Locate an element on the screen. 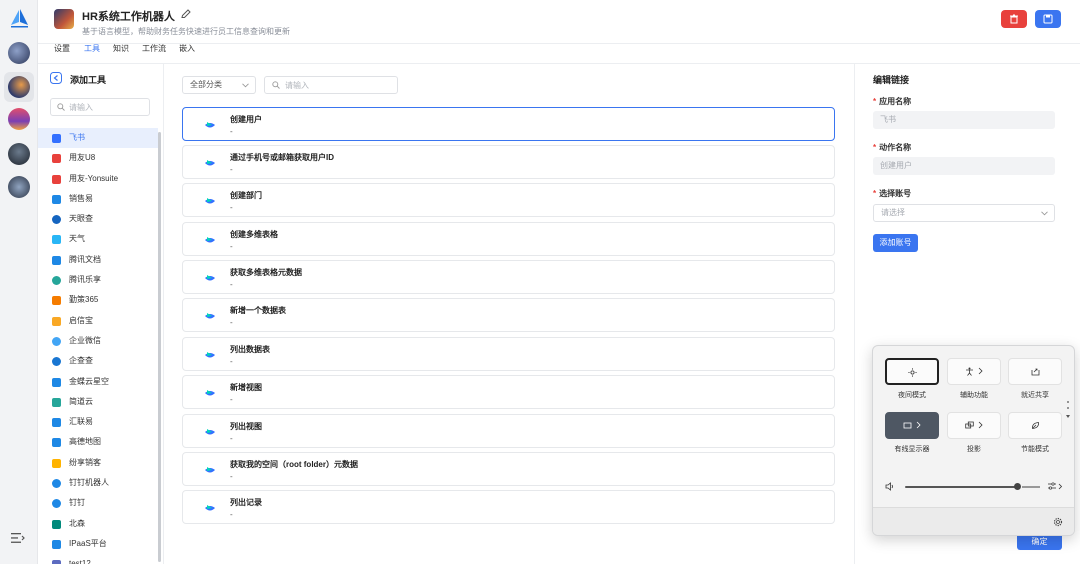 This screenshot has height=564, width=1080. tab-workflow: 工作流 is located at coordinates (154, 48).